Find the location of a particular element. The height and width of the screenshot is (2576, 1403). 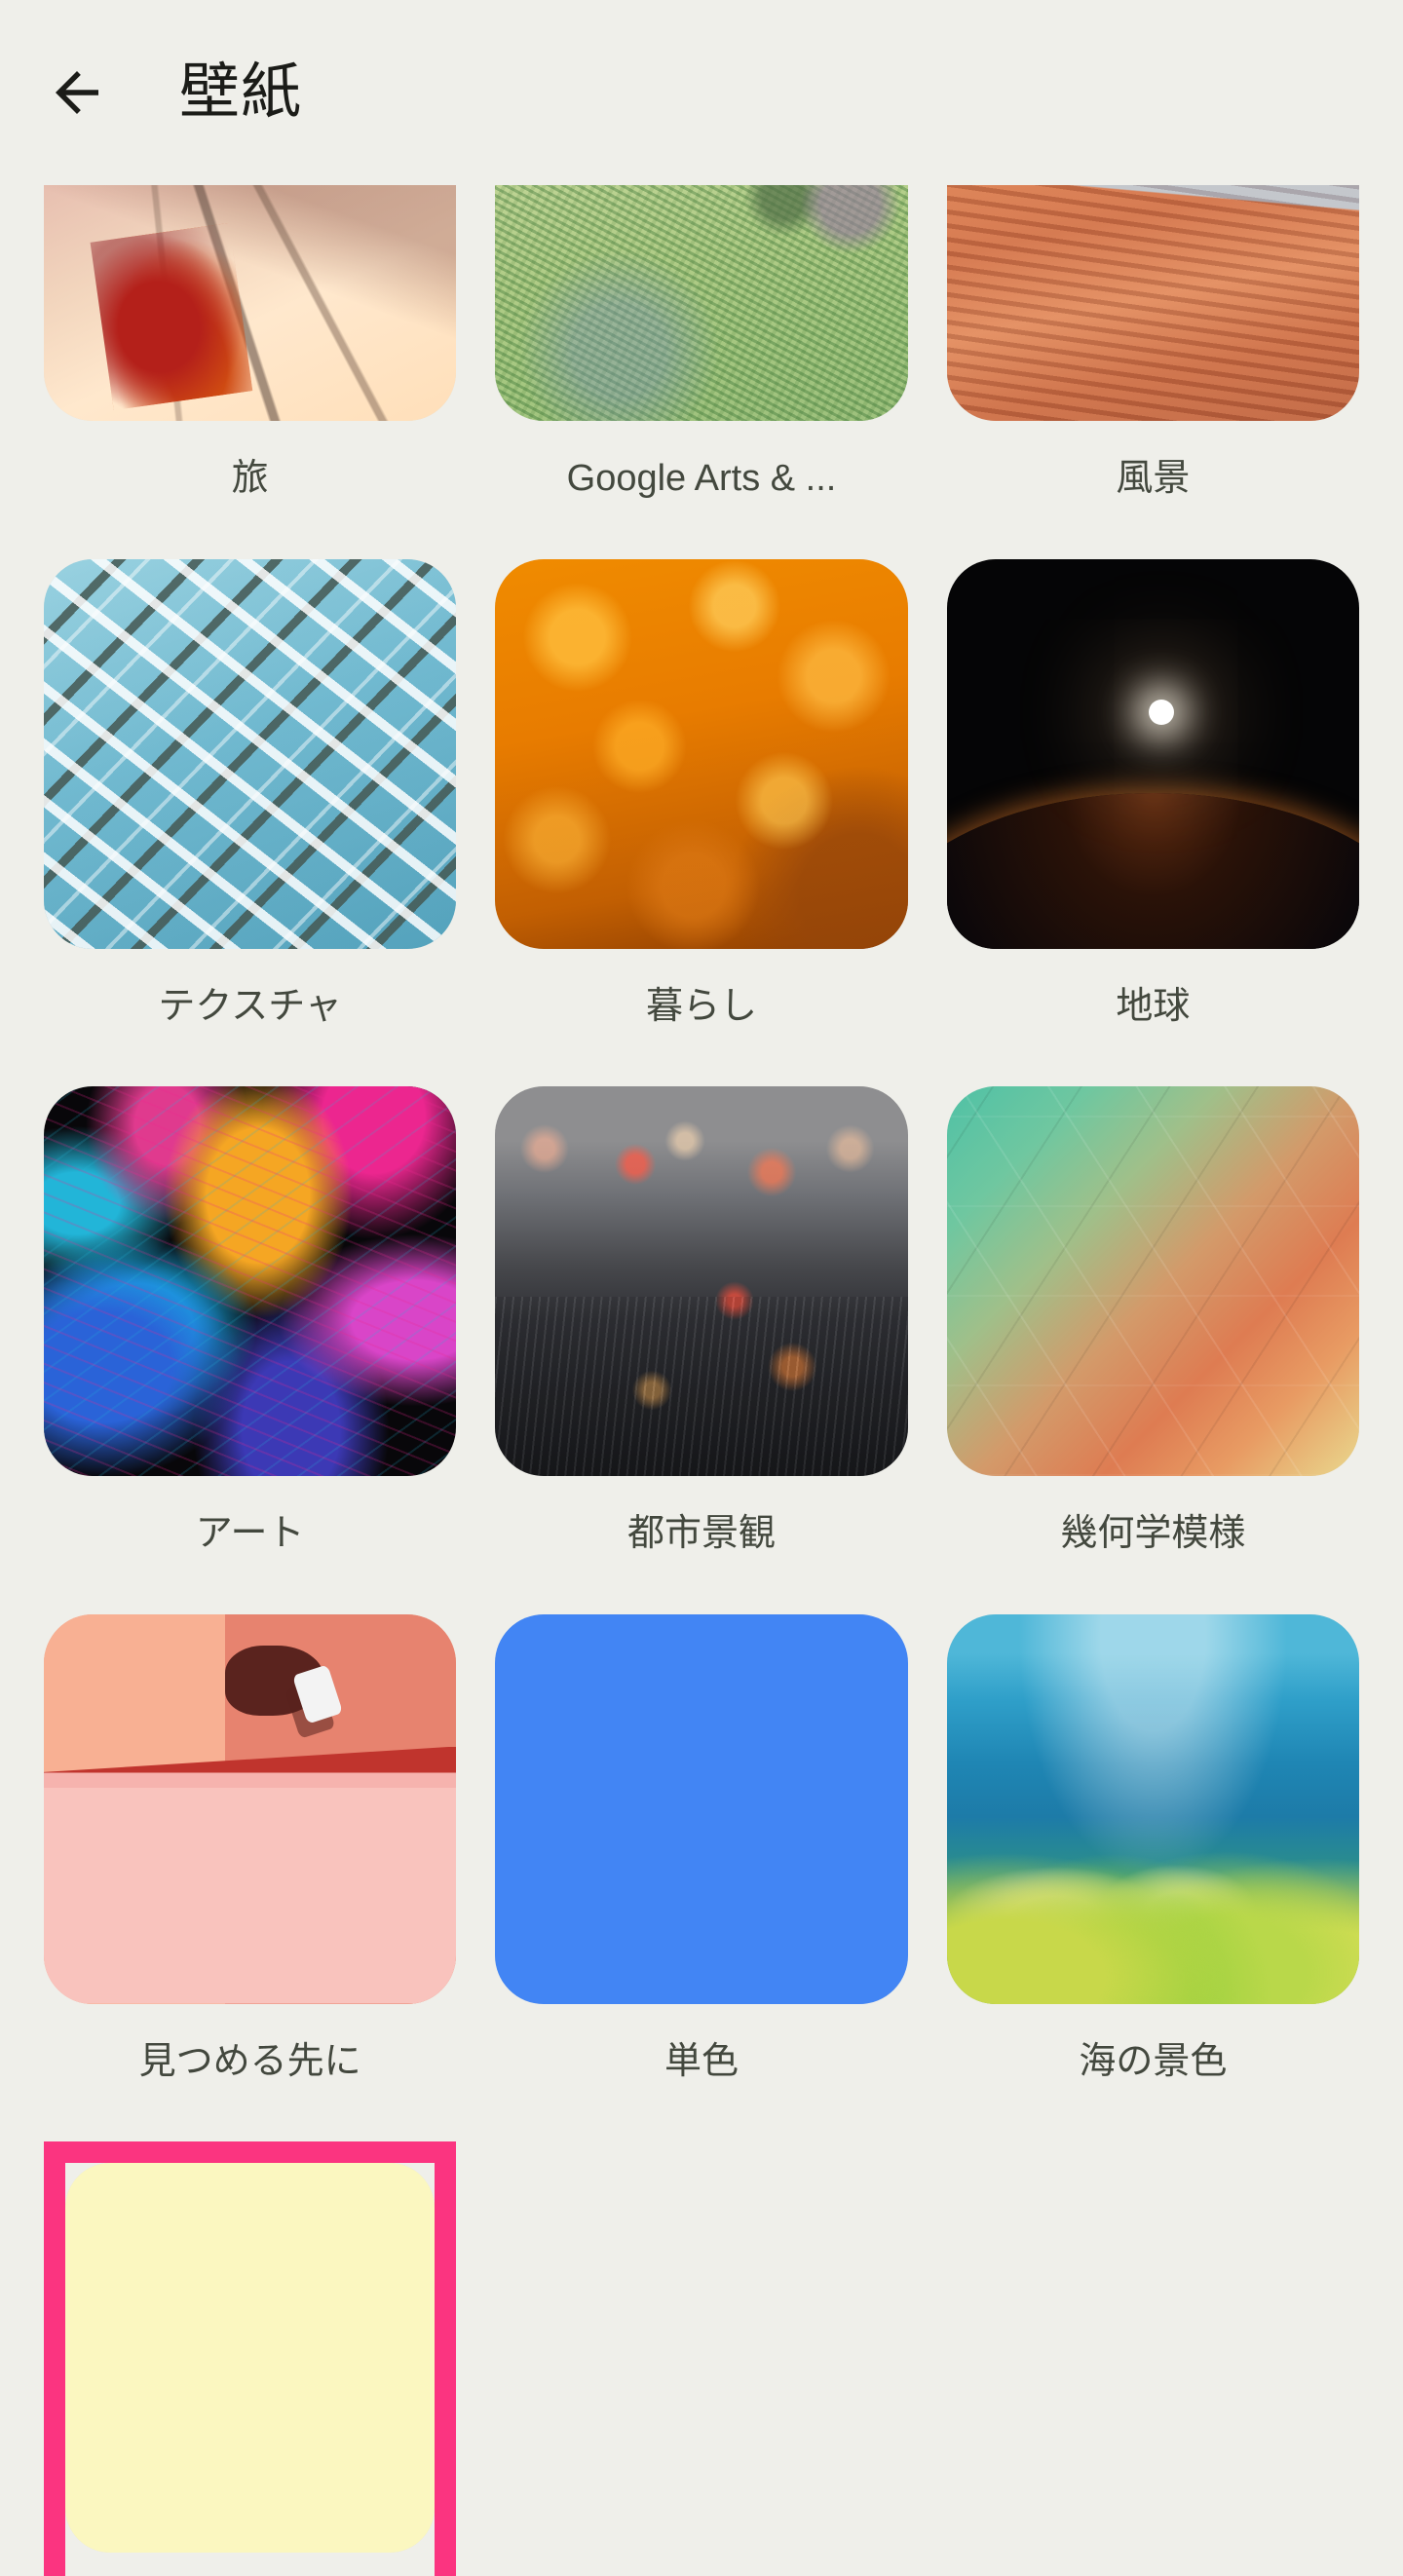

wallpaper-category-travel: 旅 is located at coordinates (250, 372).